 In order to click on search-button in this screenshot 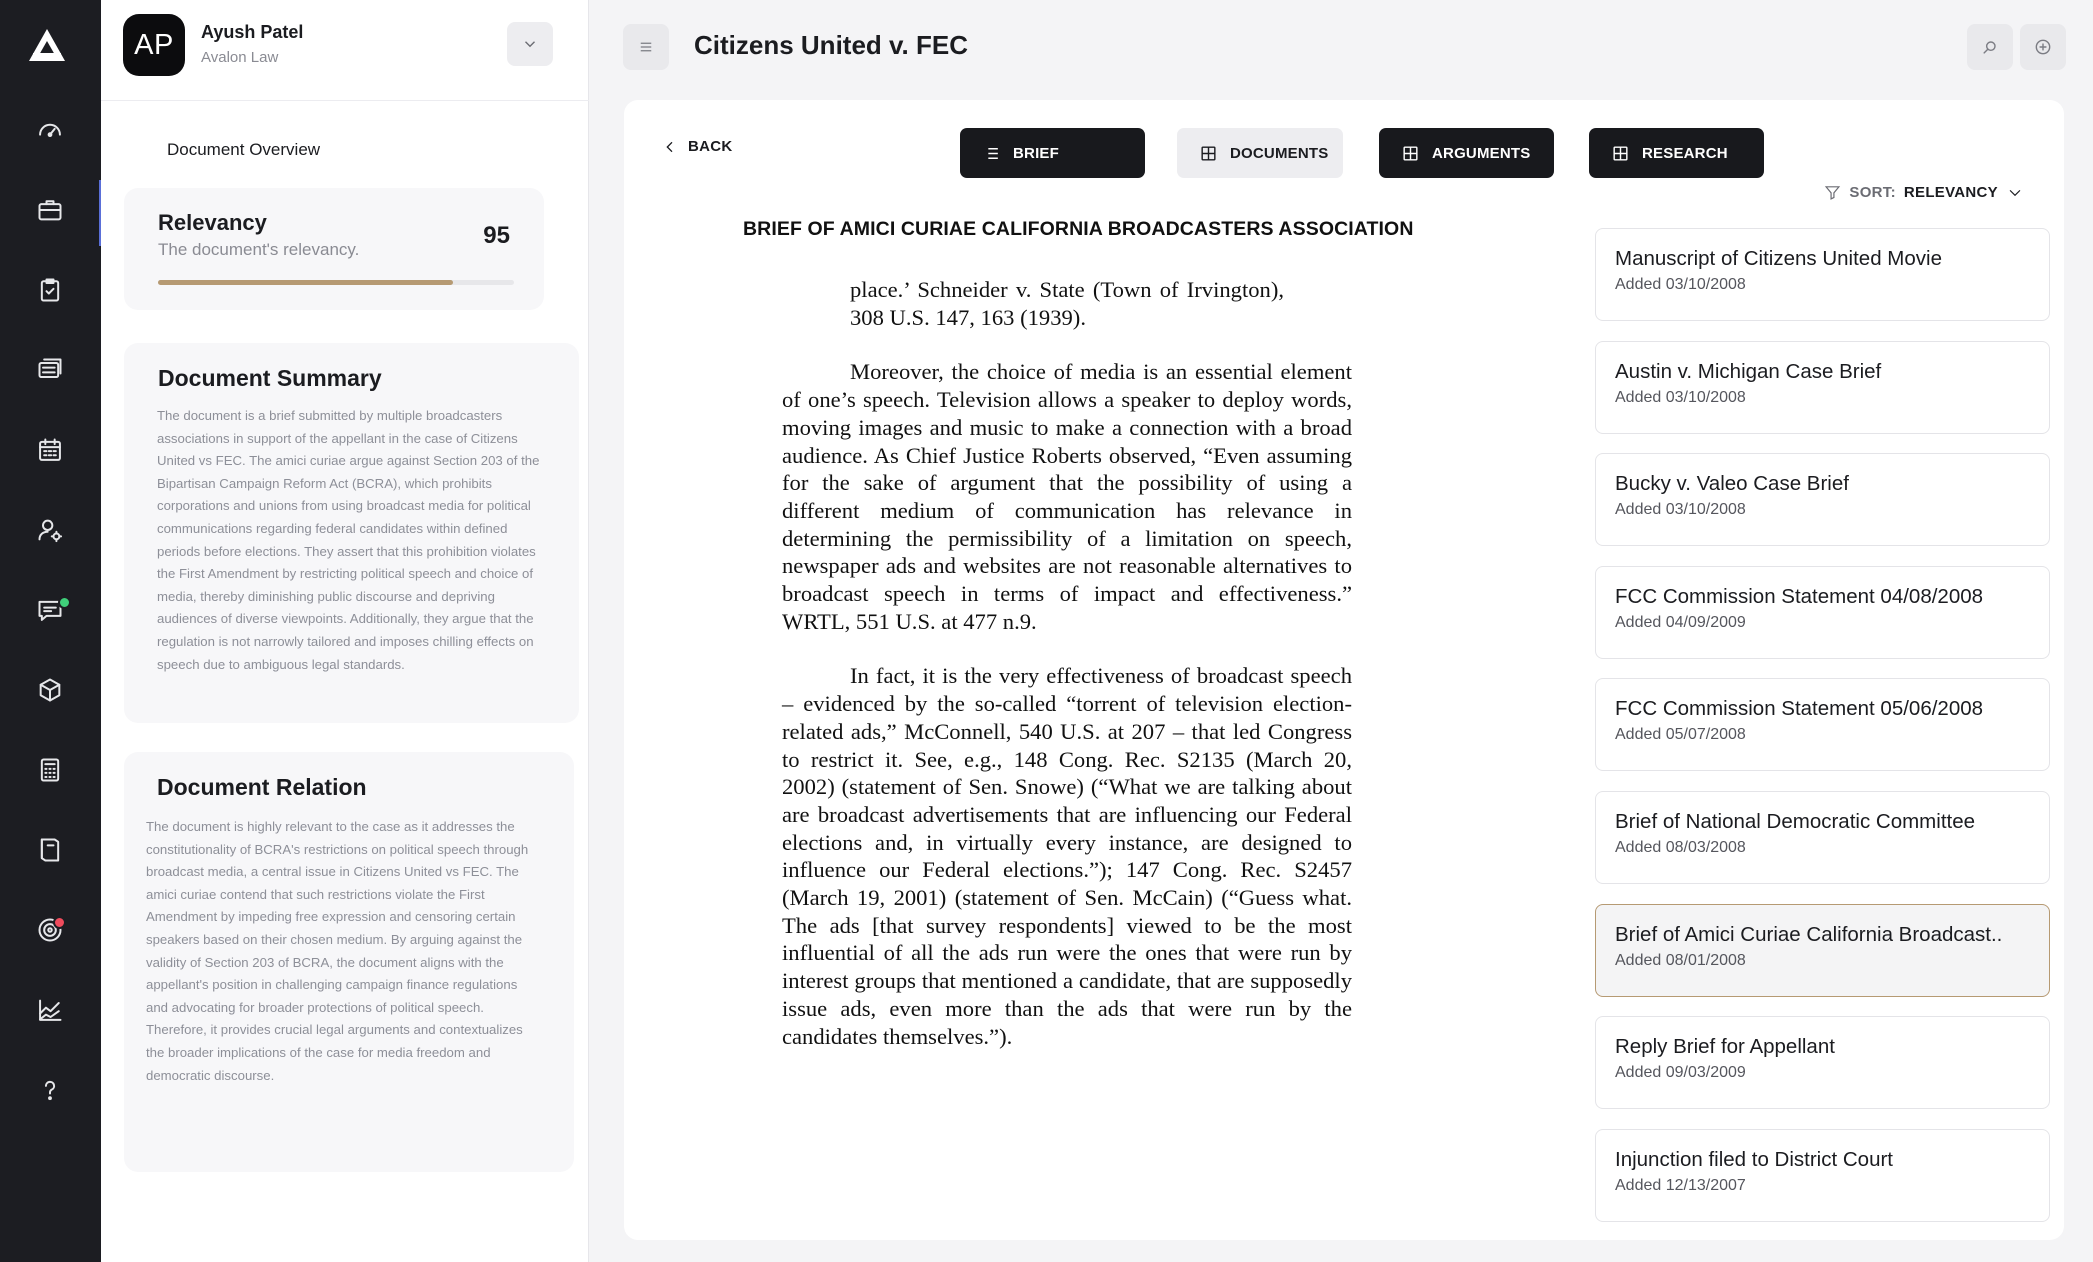, I will do `click(1990, 47)`.